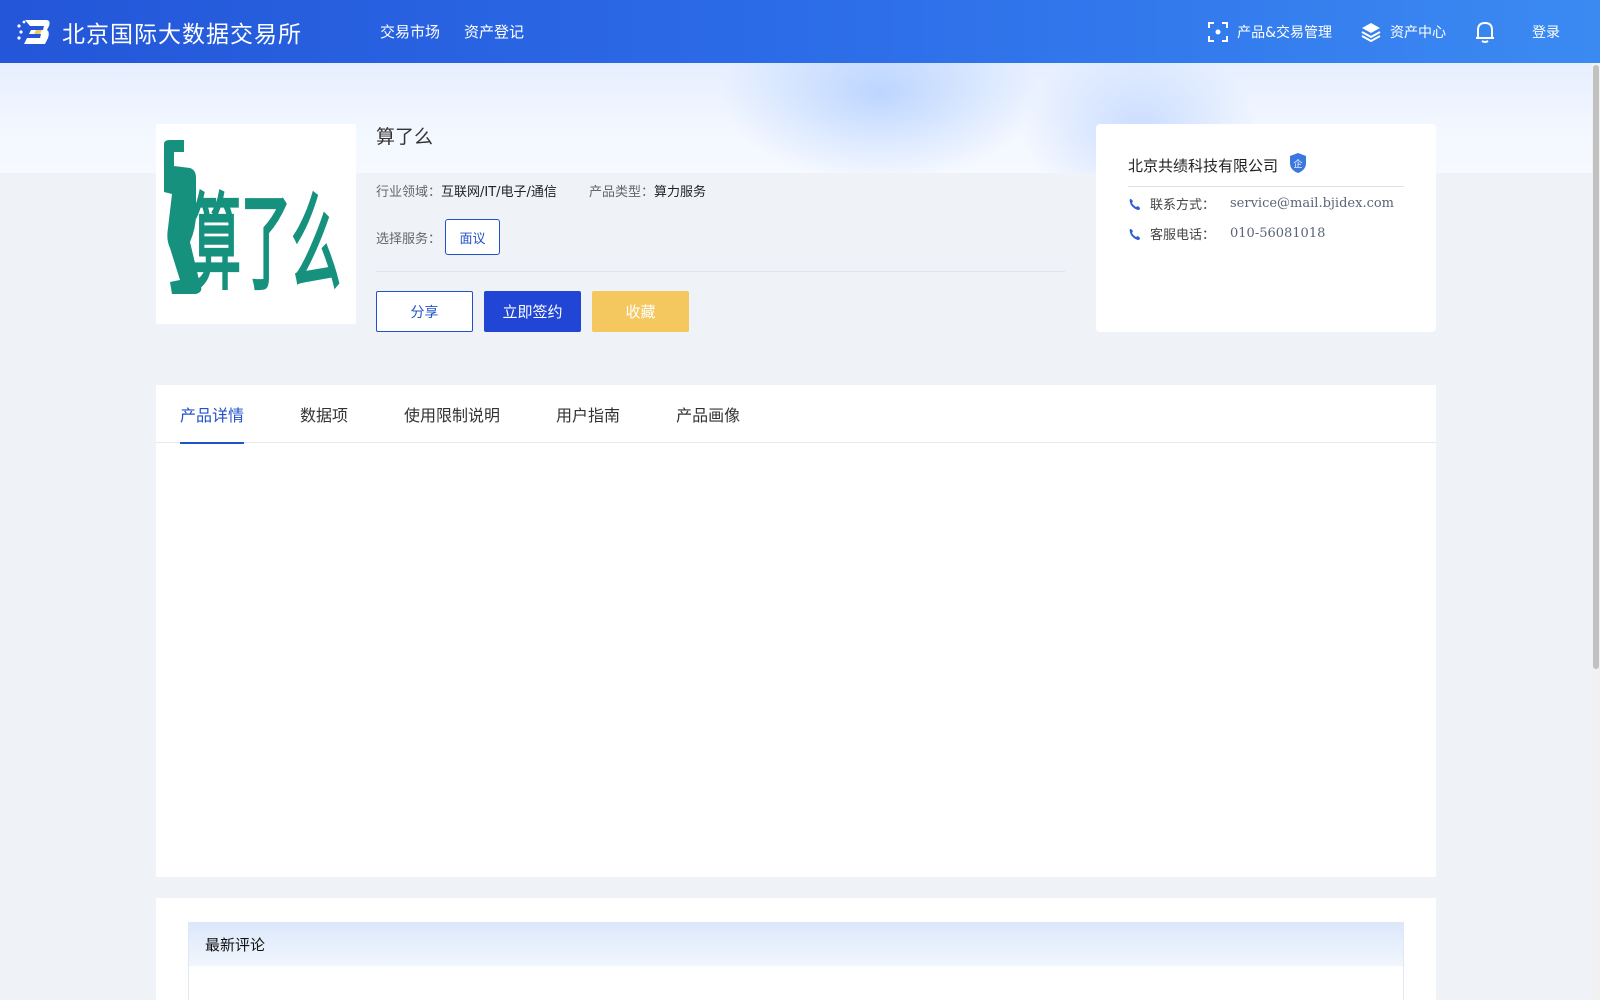 This screenshot has height=1000, width=1600. What do you see at coordinates (621, 192) in the screenshot?
I see `product-type-label: 产品类型：` at bounding box center [621, 192].